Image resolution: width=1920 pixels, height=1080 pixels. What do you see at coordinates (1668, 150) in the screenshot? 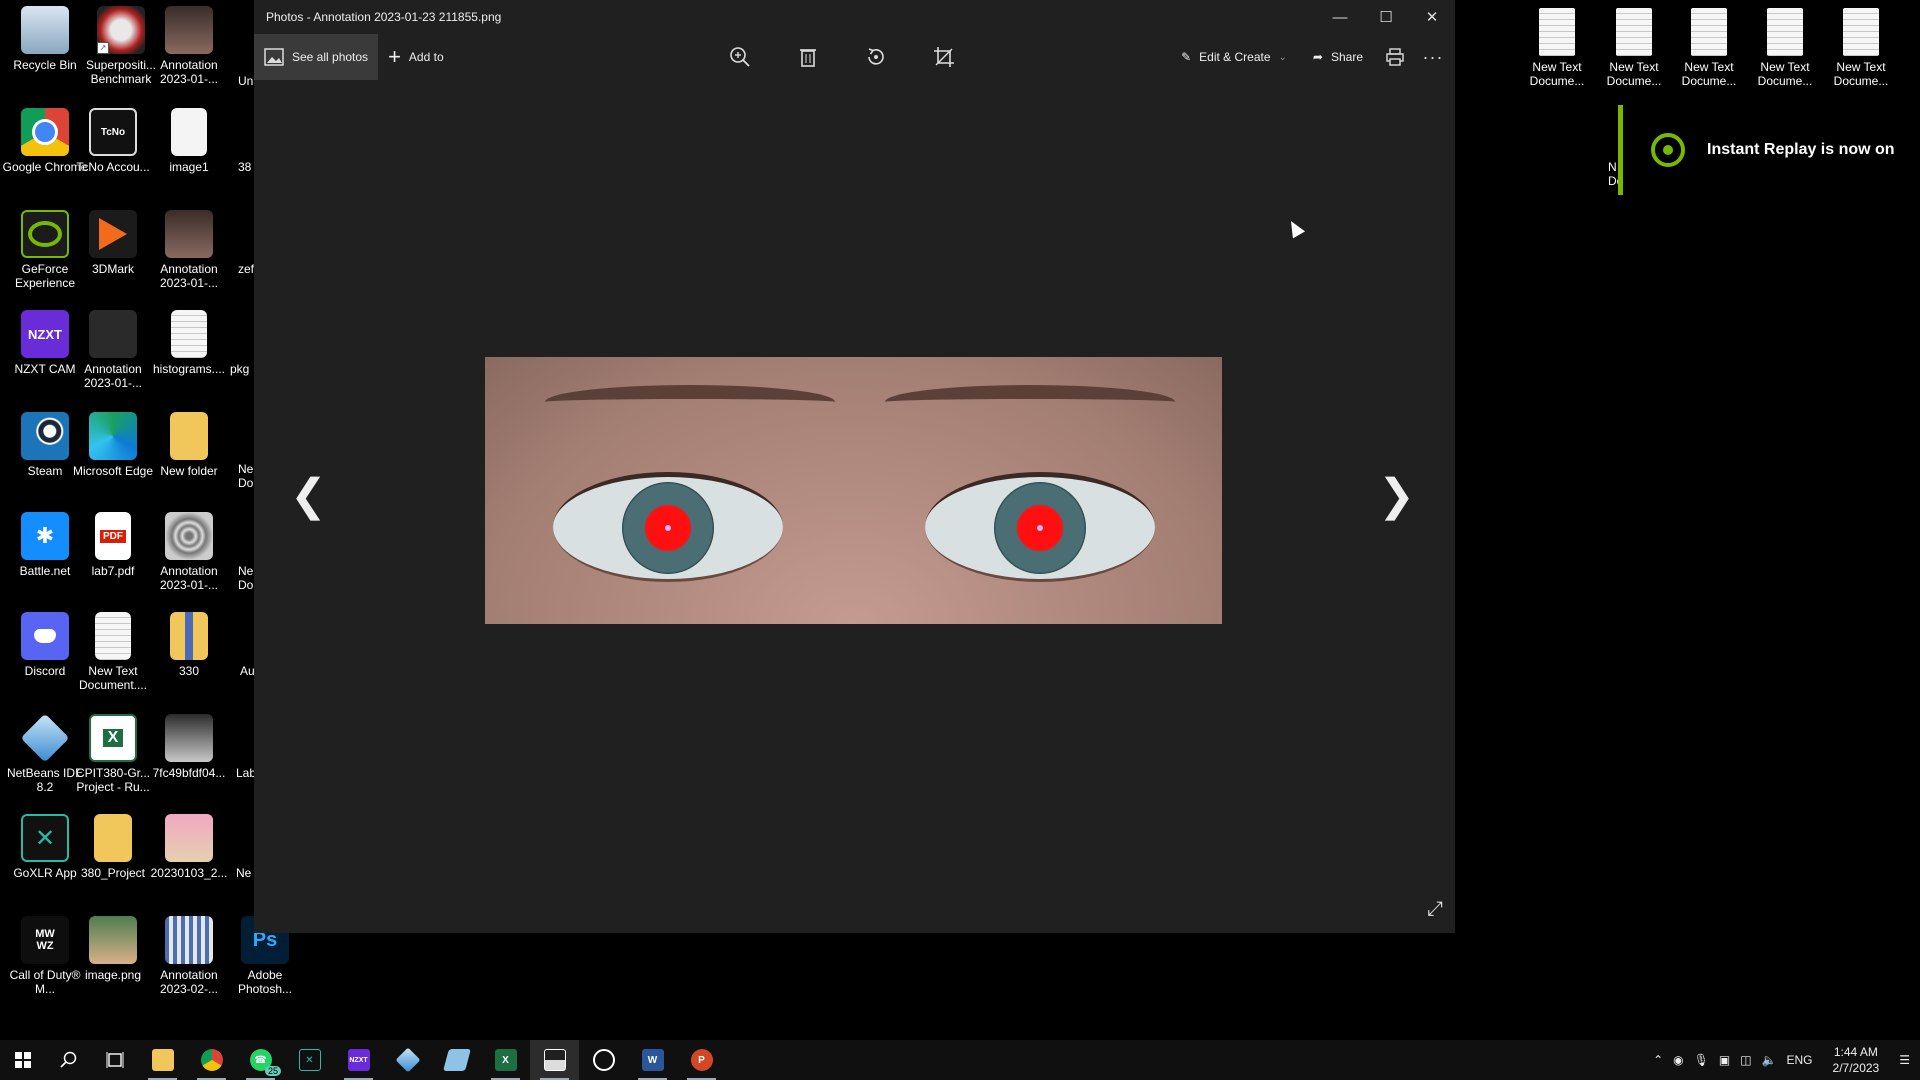
I see `instant-replay-icon` at bounding box center [1668, 150].